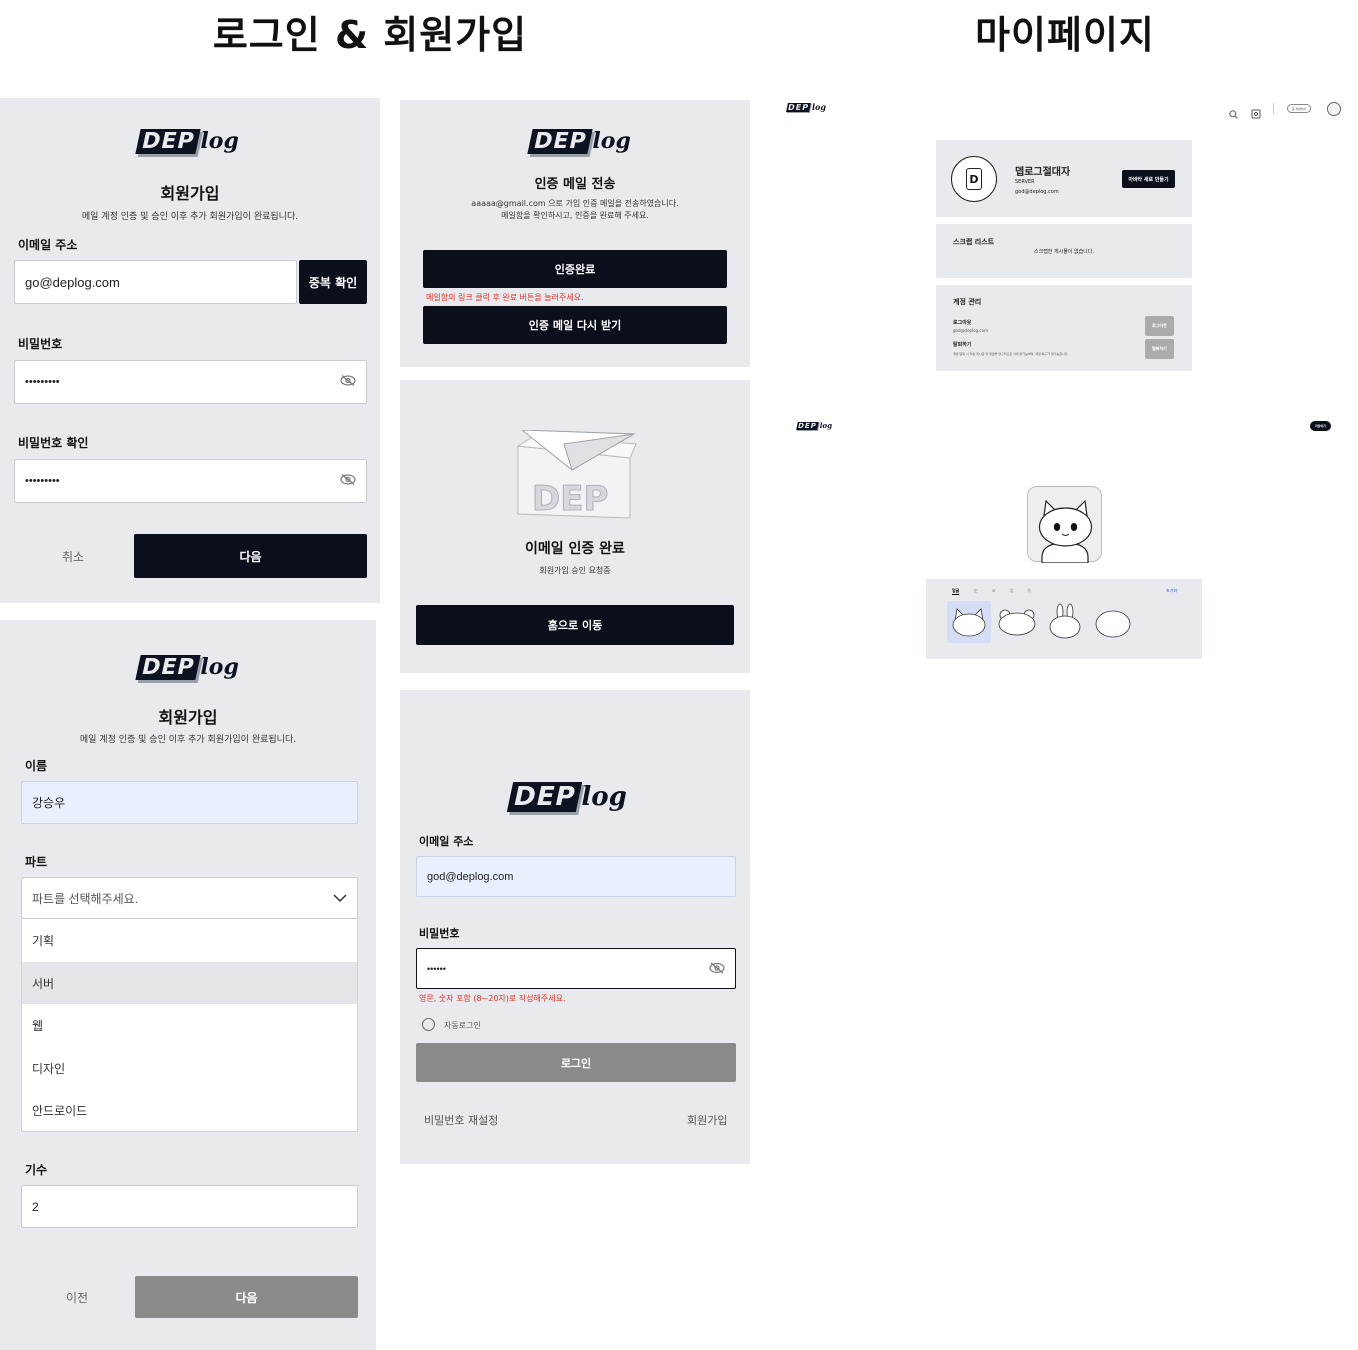 Image resolution: width=1358 pixels, height=1350 pixels. I want to click on password-confirm-field: •••••••••, so click(190, 481).